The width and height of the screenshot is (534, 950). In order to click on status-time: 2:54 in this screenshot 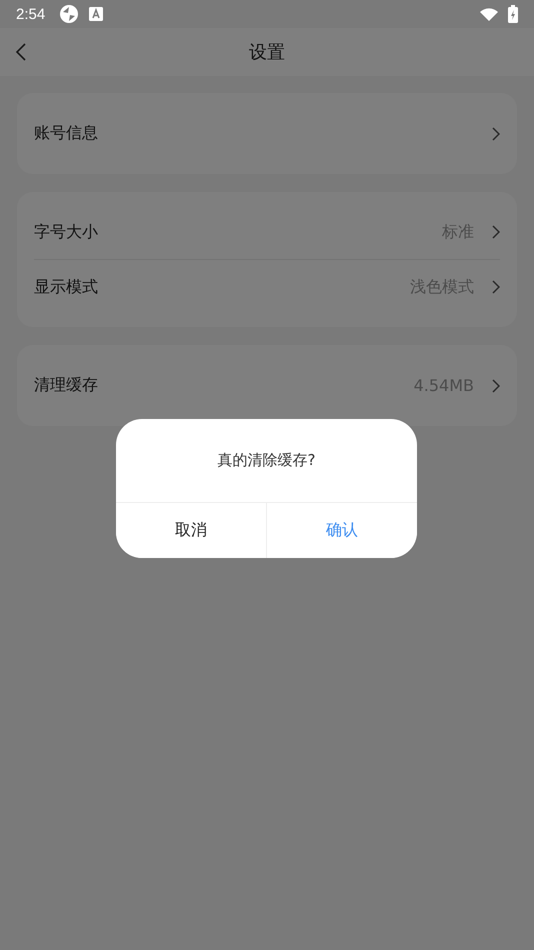, I will do `click(31, 14)`.